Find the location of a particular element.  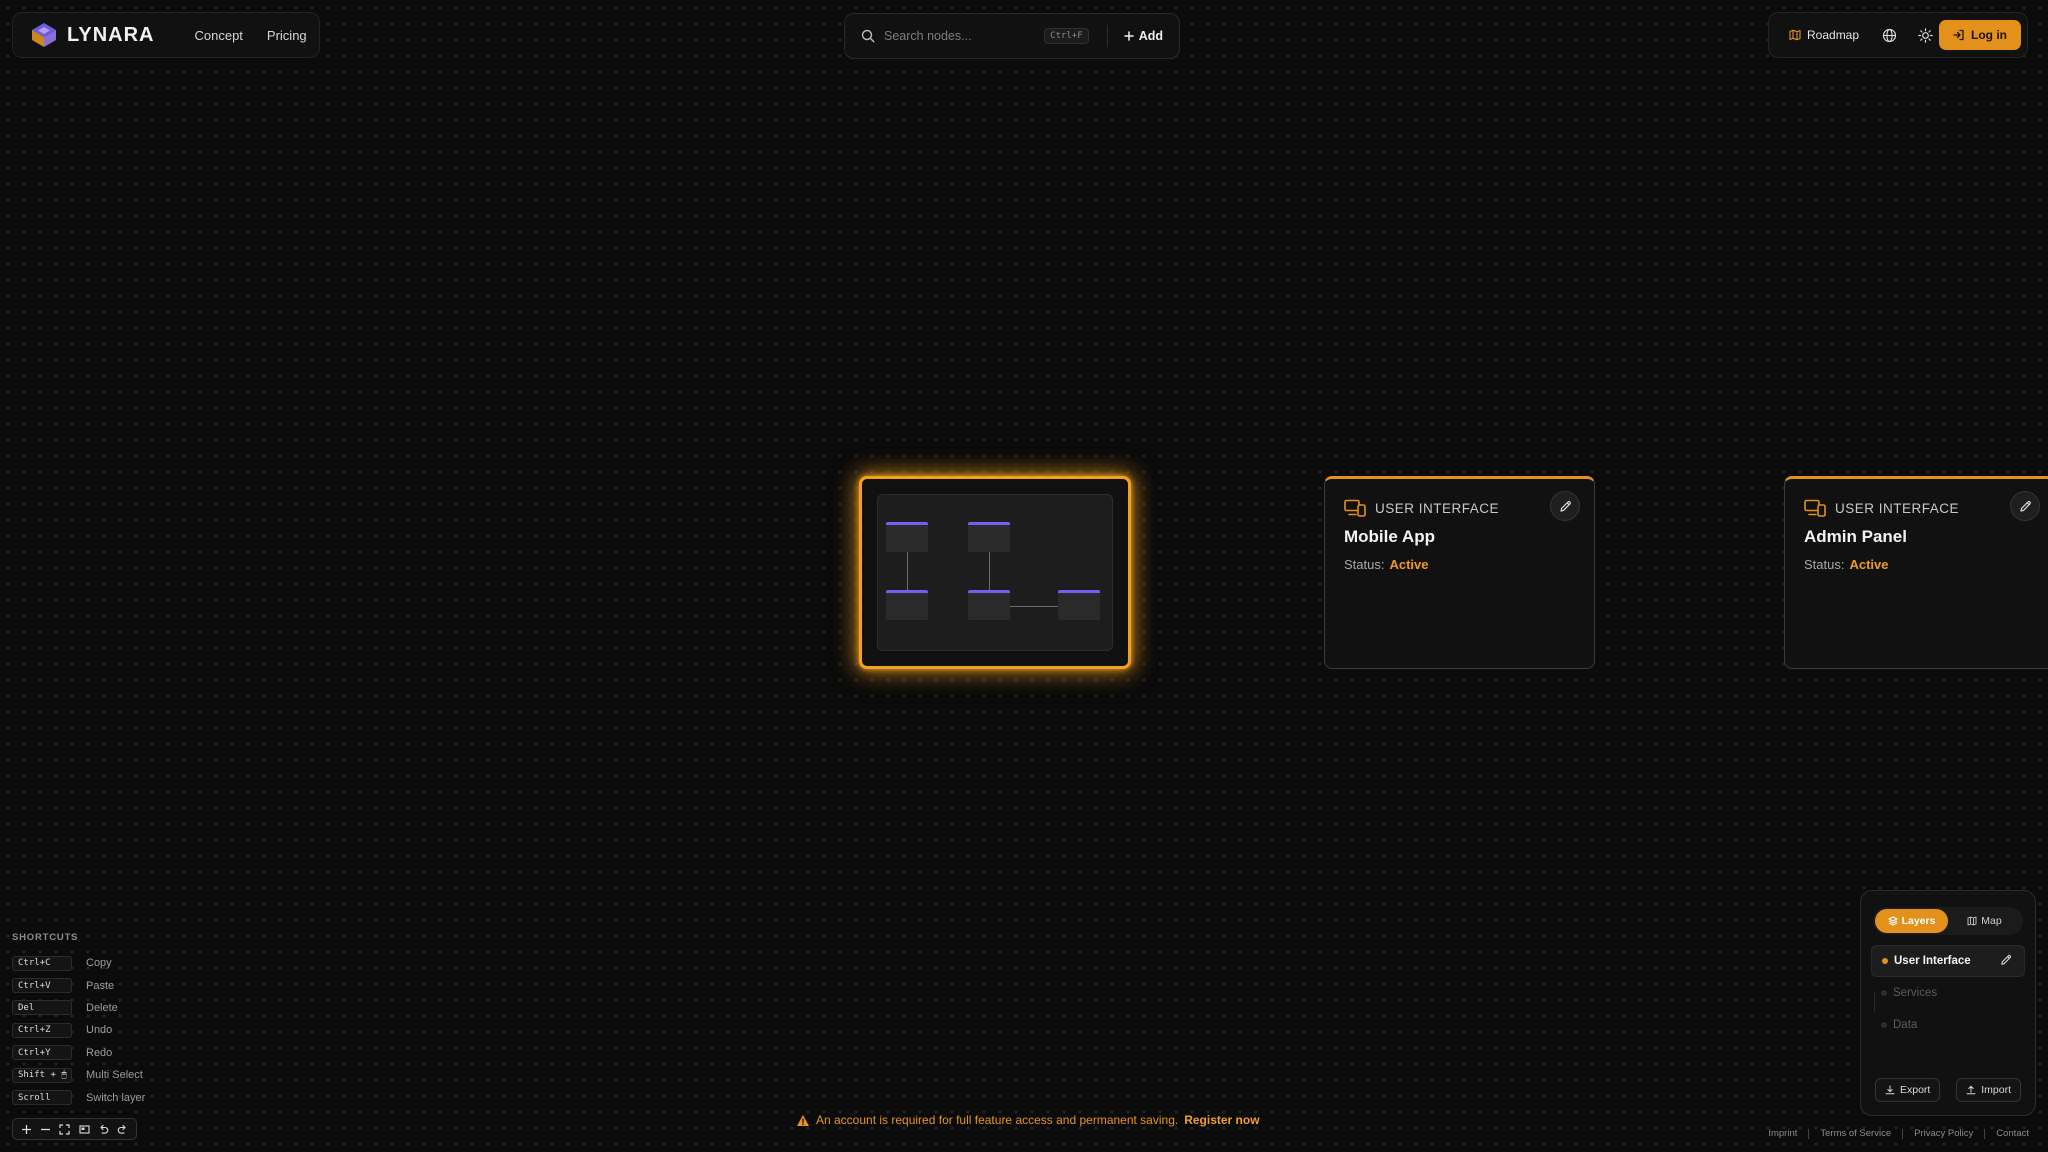

search-bar: Ctrl+F Add is located at coordinates (1012, 36).